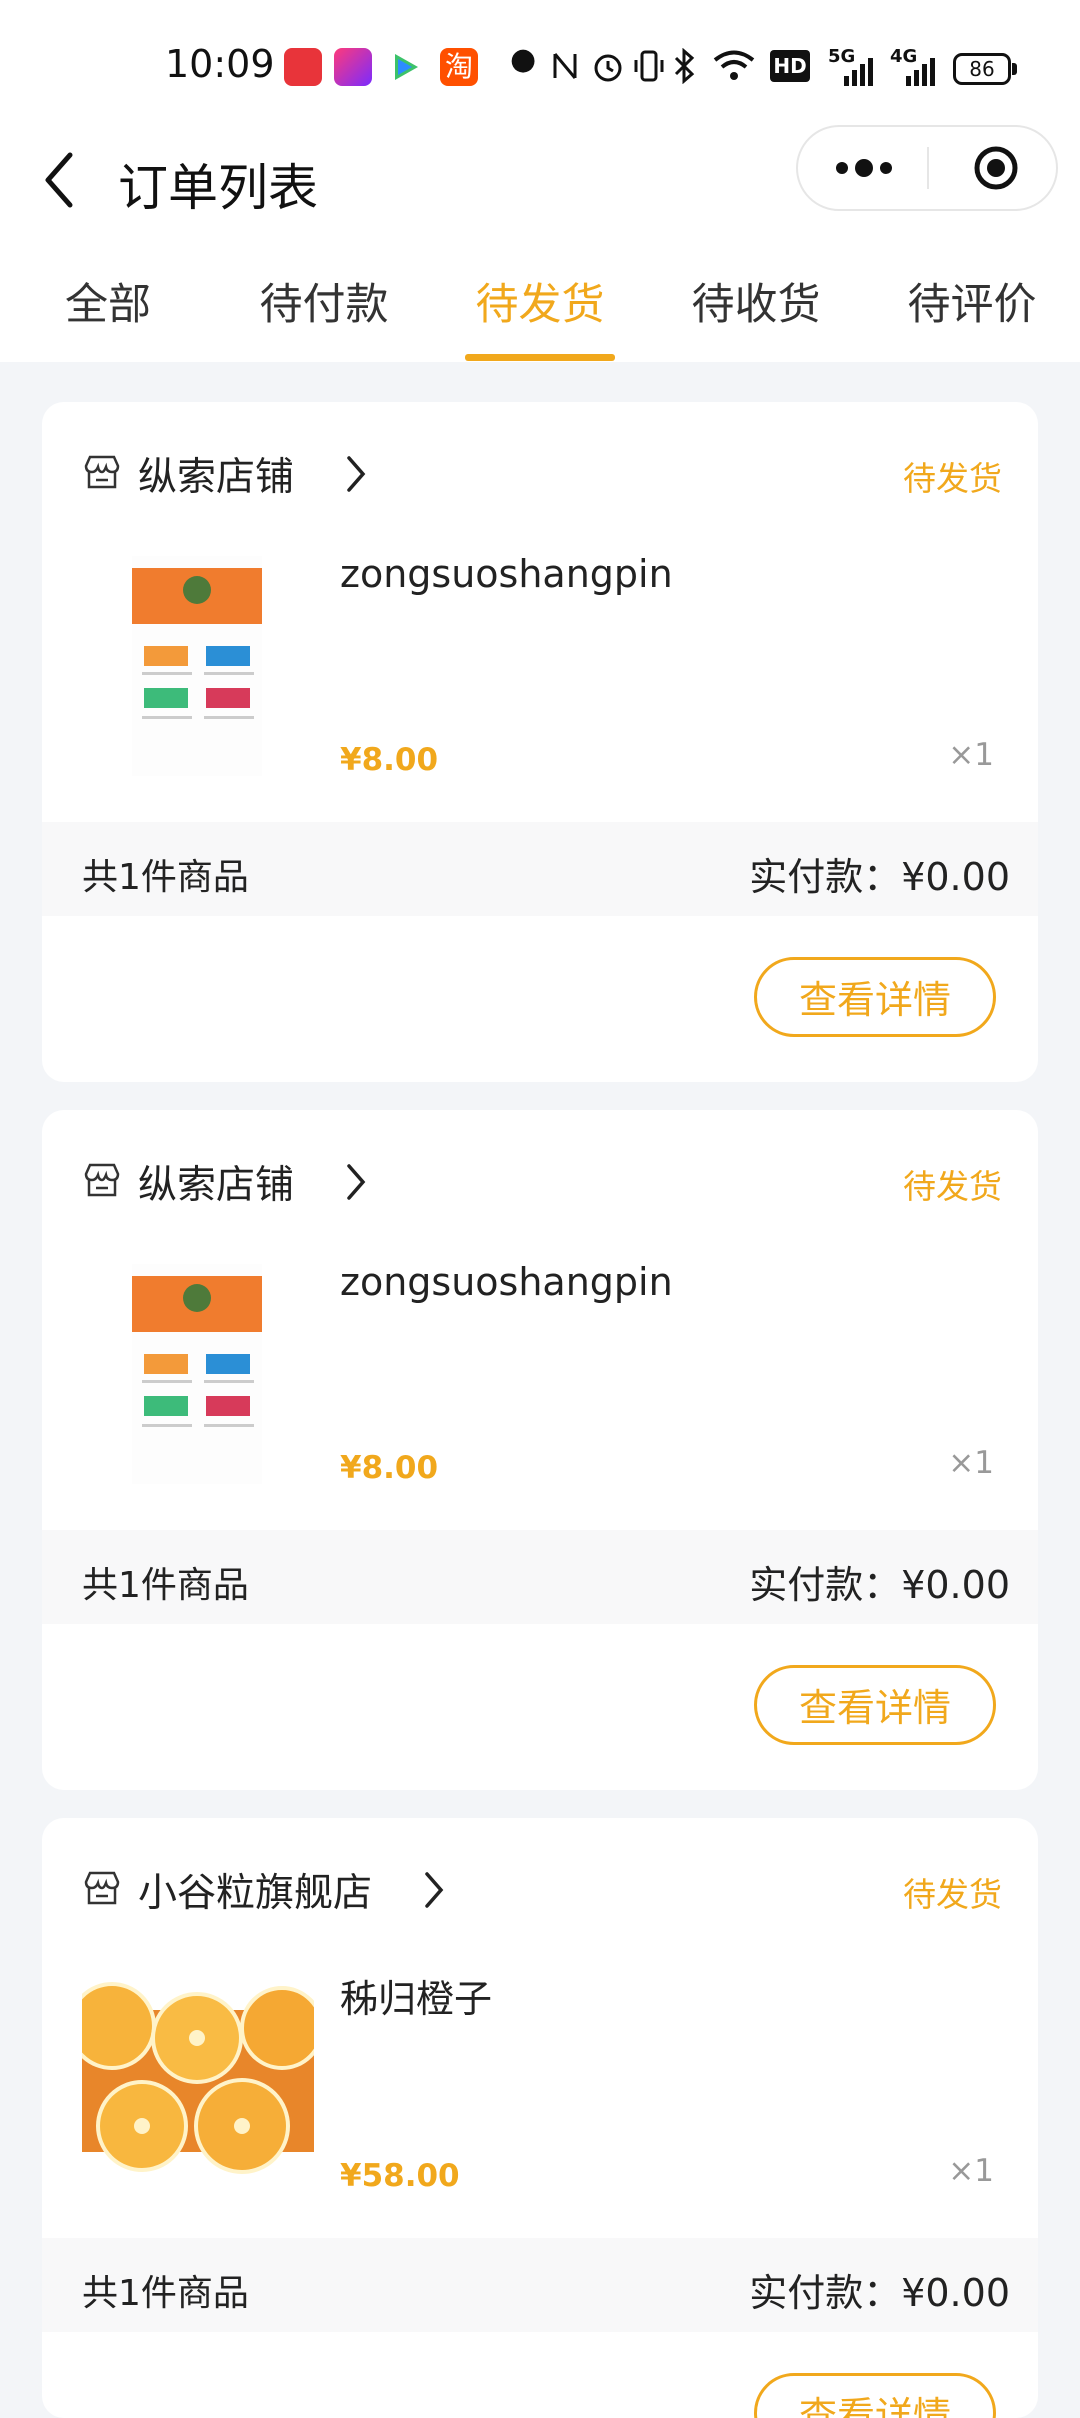 This screenshot has height=2418, width=1080. I want to click on wifi-icon, so click(734, 65).